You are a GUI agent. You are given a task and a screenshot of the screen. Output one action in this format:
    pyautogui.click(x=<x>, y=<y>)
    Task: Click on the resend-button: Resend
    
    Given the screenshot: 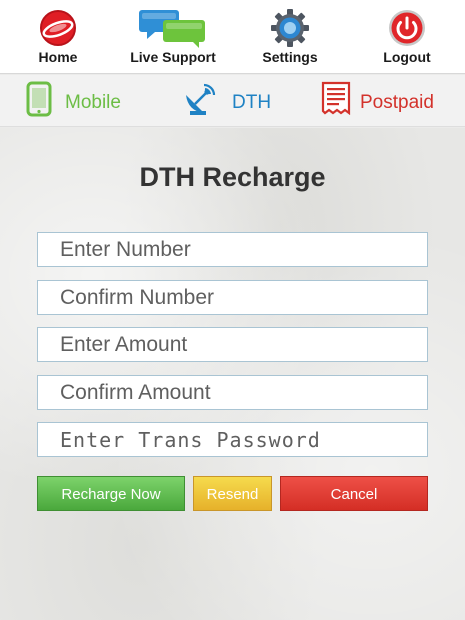 What is the action you would take?
    pyautogui.click(x=232, y=493)
    